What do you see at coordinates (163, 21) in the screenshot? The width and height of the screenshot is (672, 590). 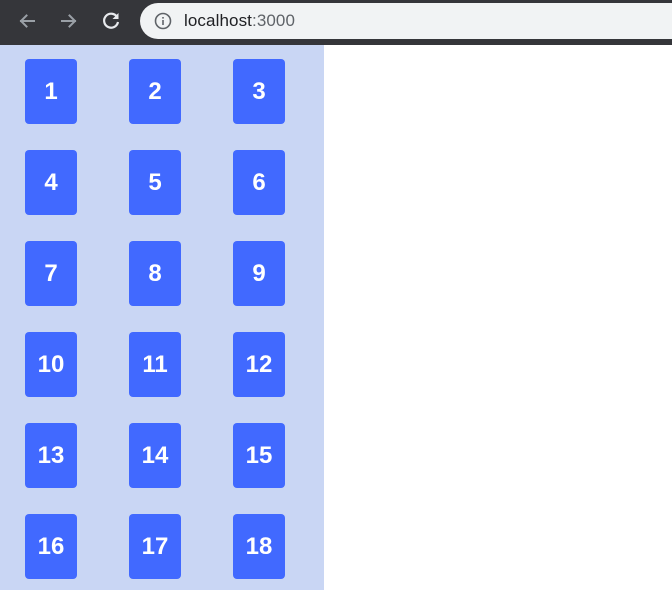 I see `info-circle-icon` at bounding box center [163, 21].